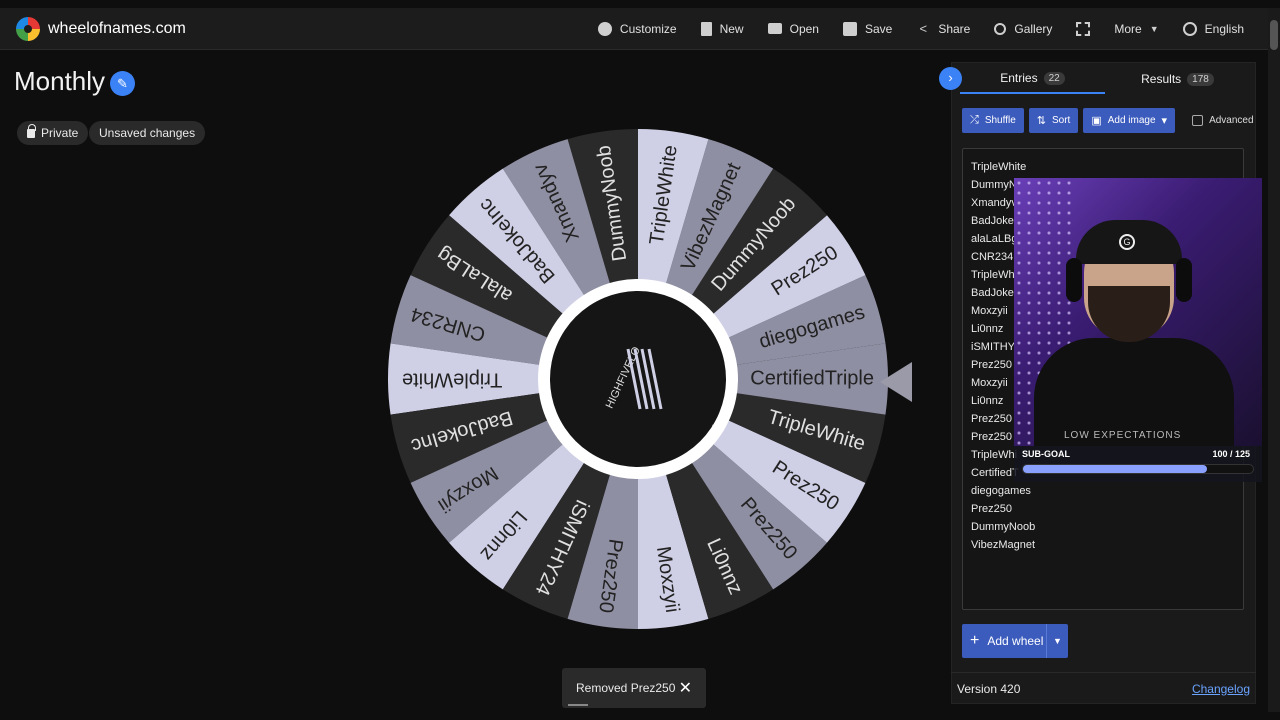  What do you see at coordinates (667, 579) in the screenshot?
I see `wheel-segment-label: Moxzyii` at bounding box center [667, 579].